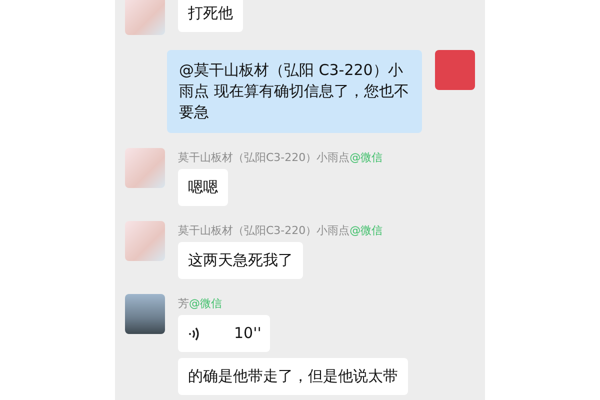 The width and height of the screenshot is (600, 400). Describe the element at coordinates (224, 333) in the screenshot. I see `voice-message-bubble: 10''` at that location.